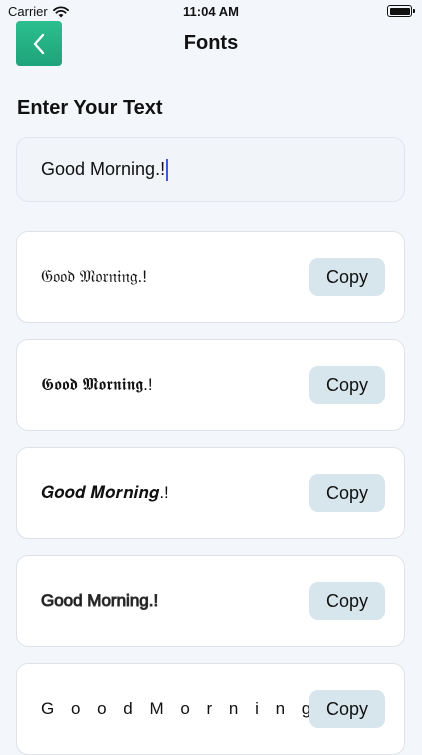  Describe the element at coordinates (167, 169) in the screenshot. I see `text-caret` at that location.